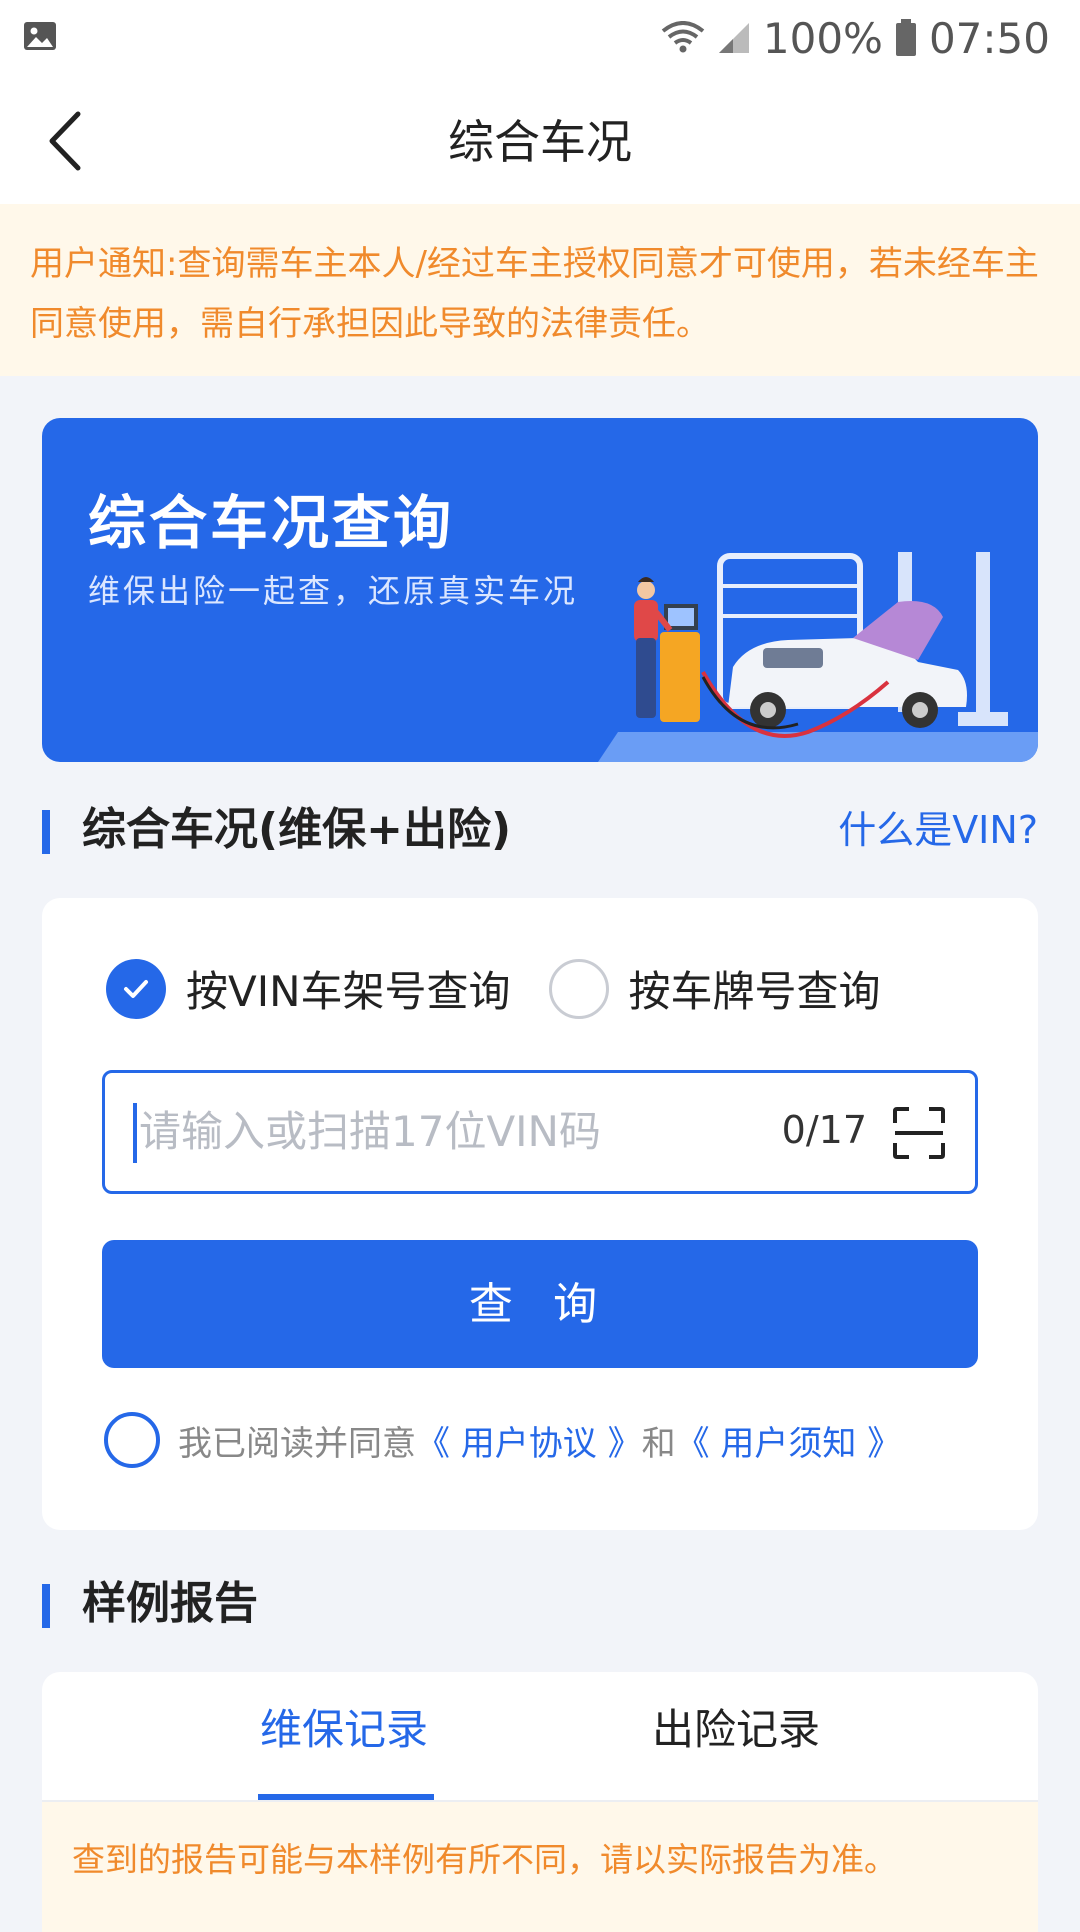 Image resolution: width=1080 pixels, height=1932 pixels. Describe the element at coordinates (135, 1133) in the screenshot. I see `text-cursor` at that location.